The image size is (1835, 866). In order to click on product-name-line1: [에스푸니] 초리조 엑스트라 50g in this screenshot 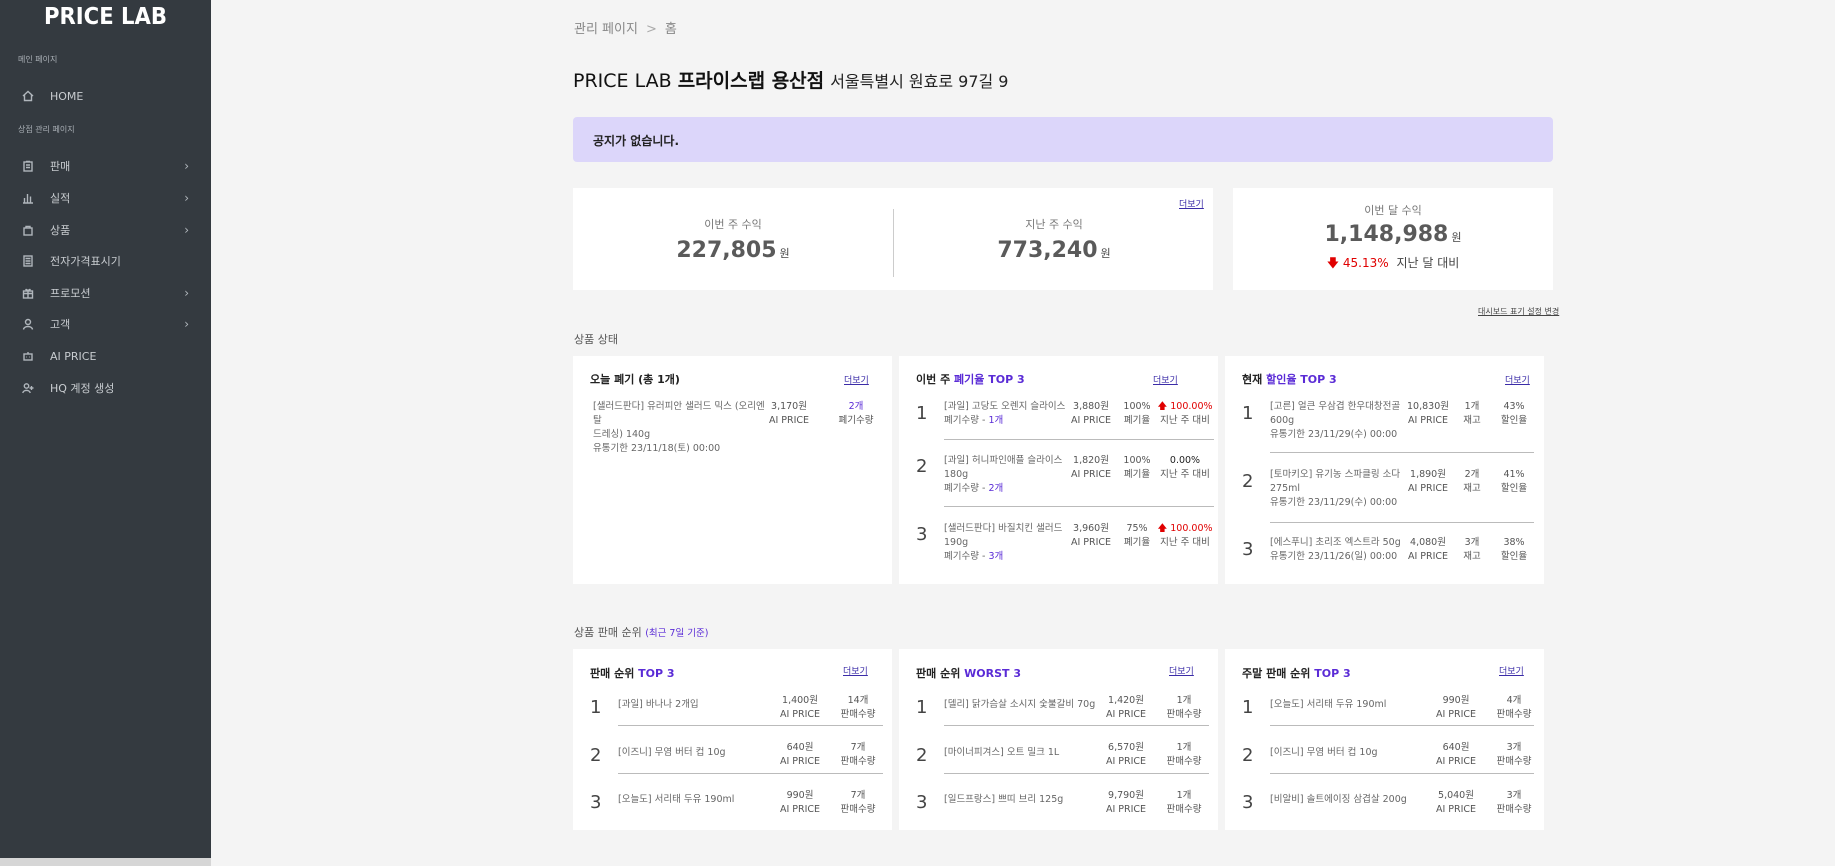, I will do `click(1335, 542)`.